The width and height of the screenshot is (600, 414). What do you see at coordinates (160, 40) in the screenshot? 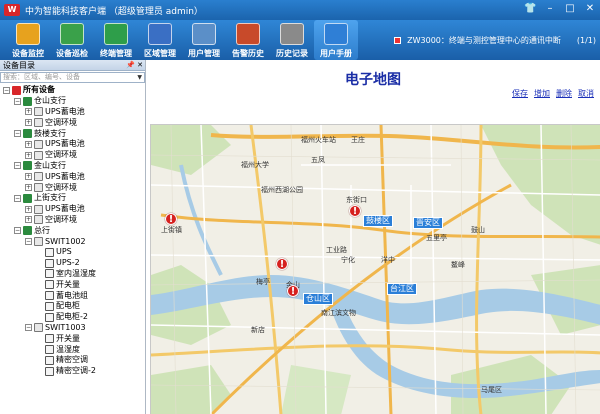
I see `toolbar-button-3: 区域管理` at bounding box center [160, 40].